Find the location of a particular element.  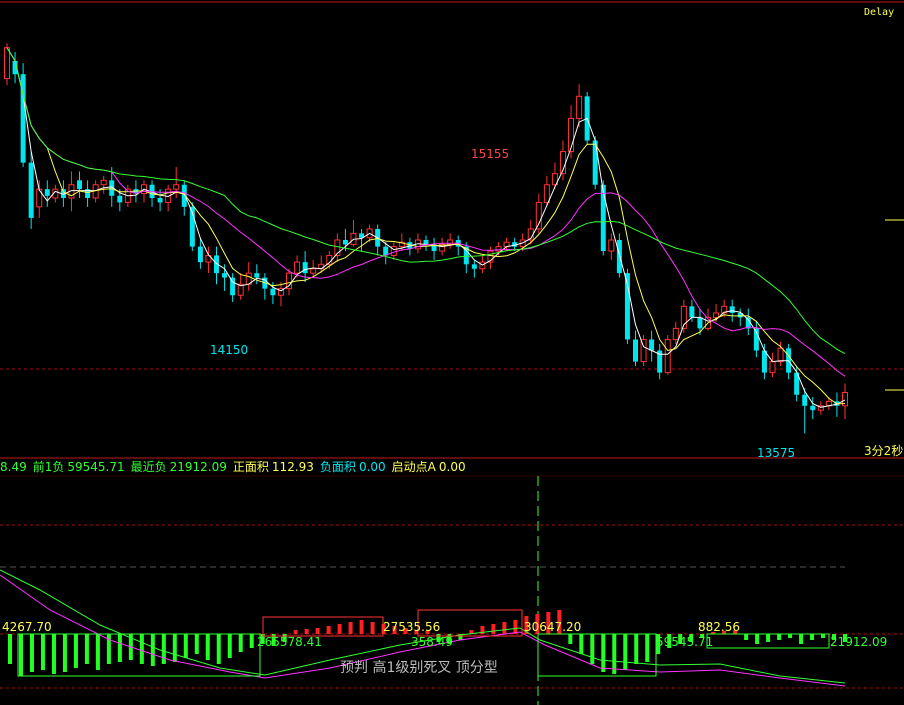

price-low-label: 14150 is located at coordinates (229, 350).